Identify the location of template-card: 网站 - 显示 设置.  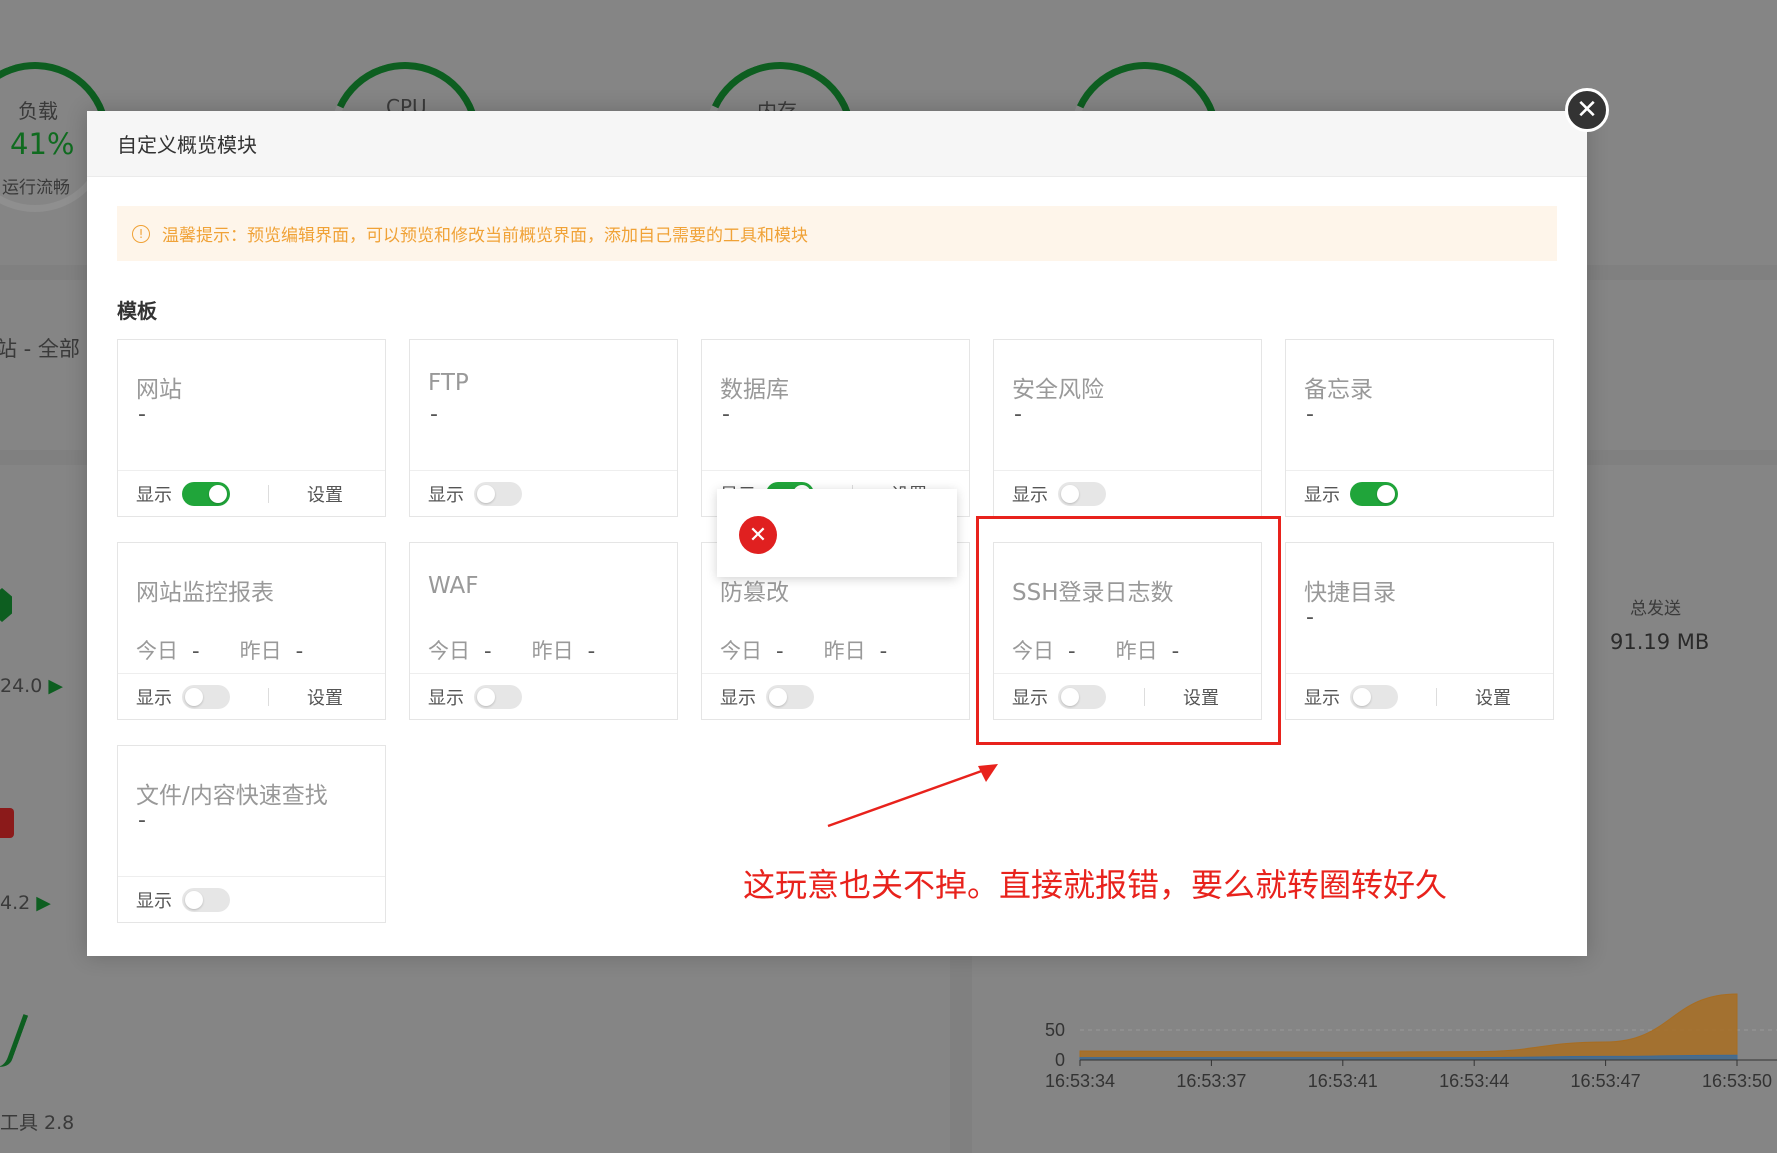
(251, 428).